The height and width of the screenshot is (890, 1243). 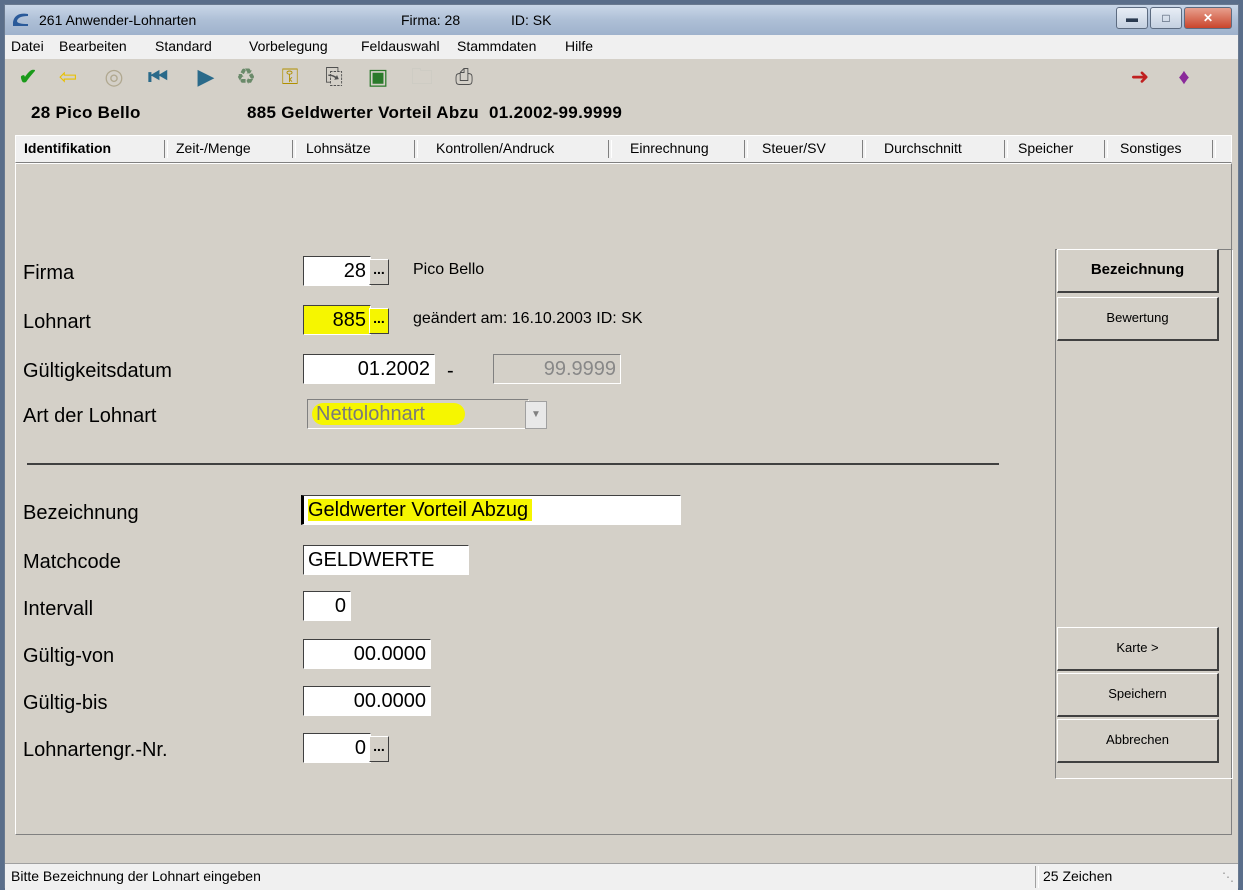 What do you see at coordinates (531, 20) in the screenshot?
I see `title-id: ID: SK` at bounding box center [531, 20].